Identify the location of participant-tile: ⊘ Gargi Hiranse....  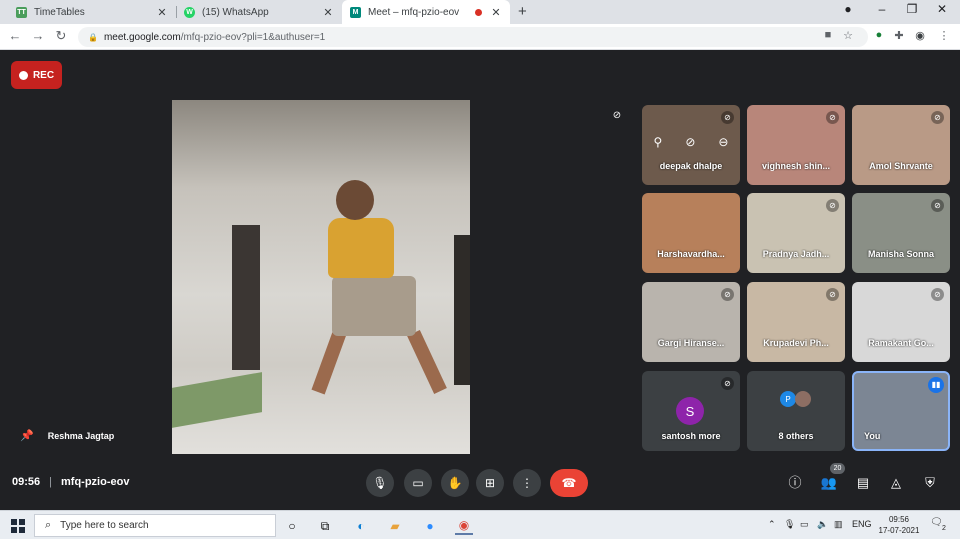
(691, 322).